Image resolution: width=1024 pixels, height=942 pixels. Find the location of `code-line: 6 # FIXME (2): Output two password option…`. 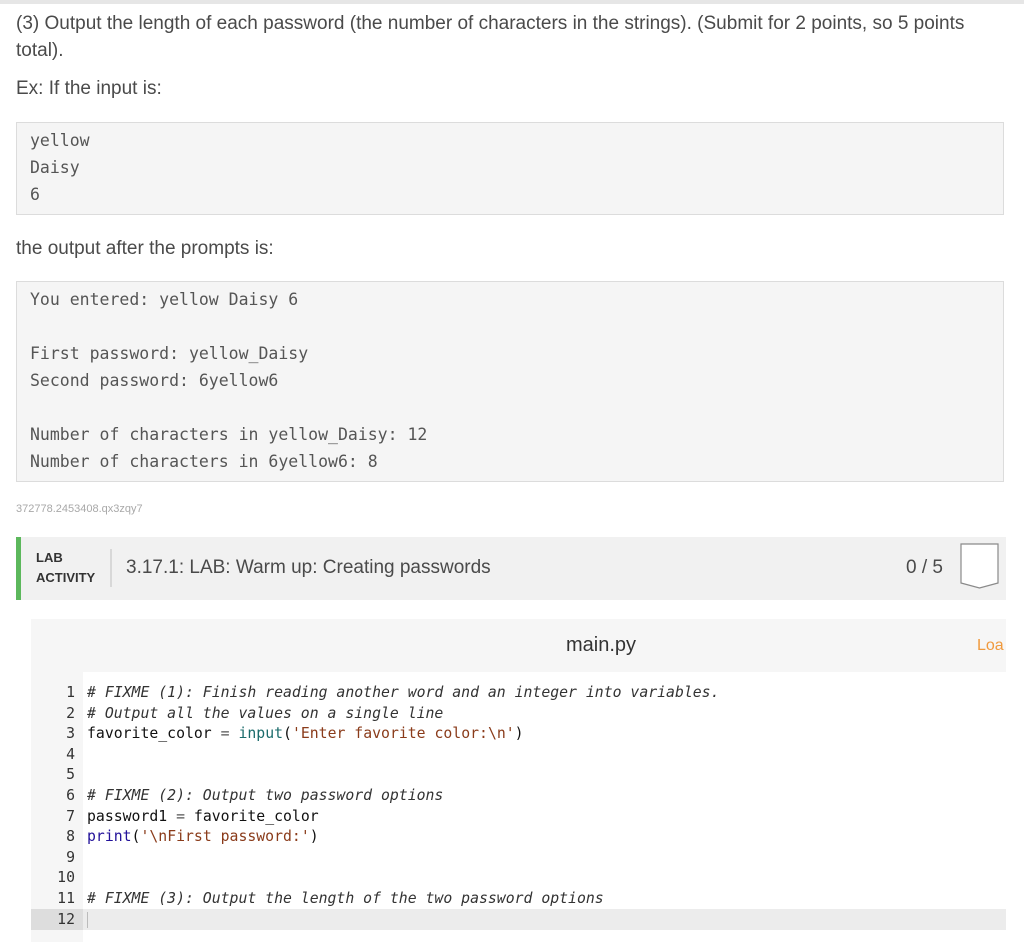

code-line: 6 # FIXME (2): Output two password option… is located at coordinates (518, 795).